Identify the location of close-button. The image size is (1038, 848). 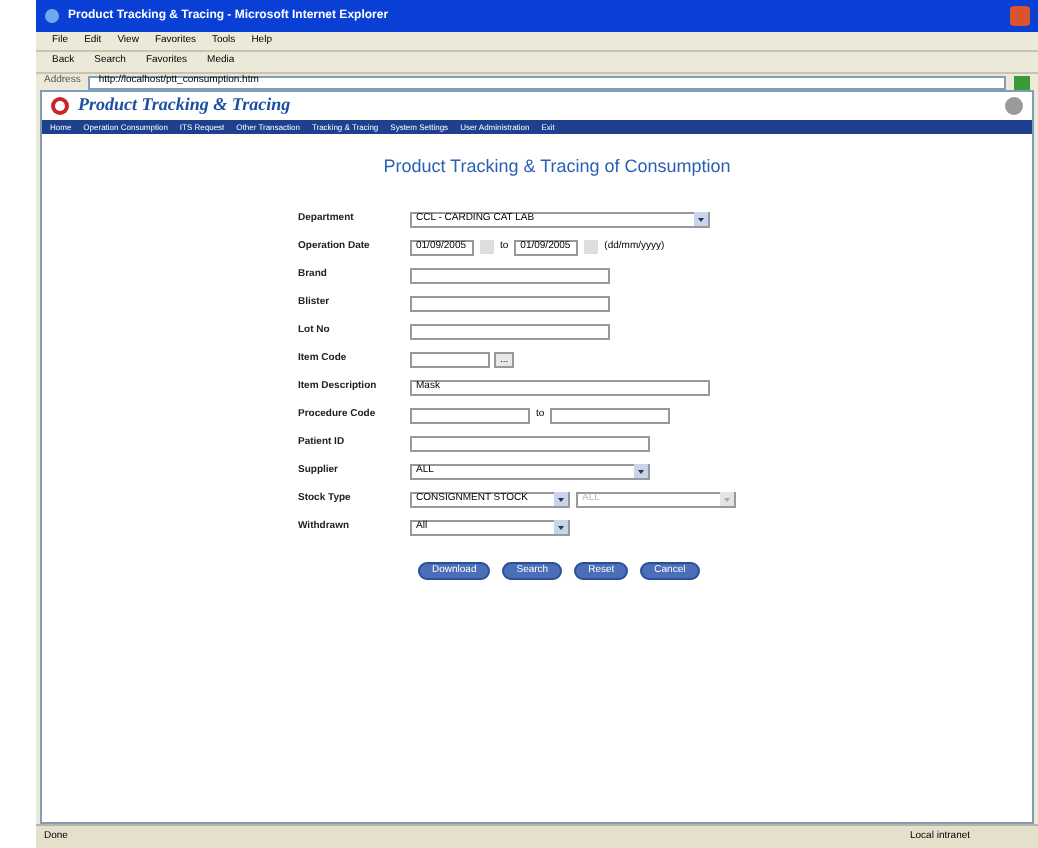
(1020, 16).